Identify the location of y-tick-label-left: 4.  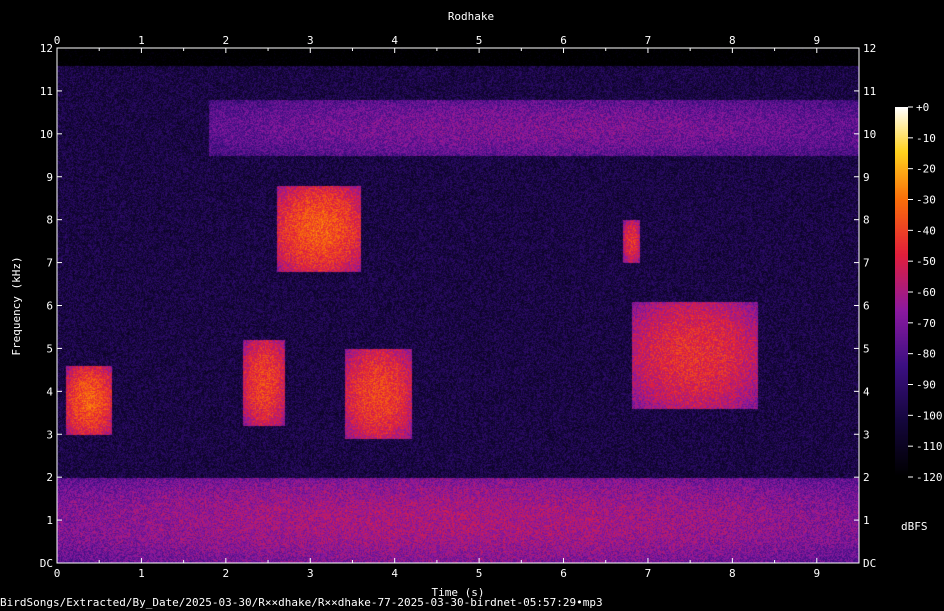
(49, 391).